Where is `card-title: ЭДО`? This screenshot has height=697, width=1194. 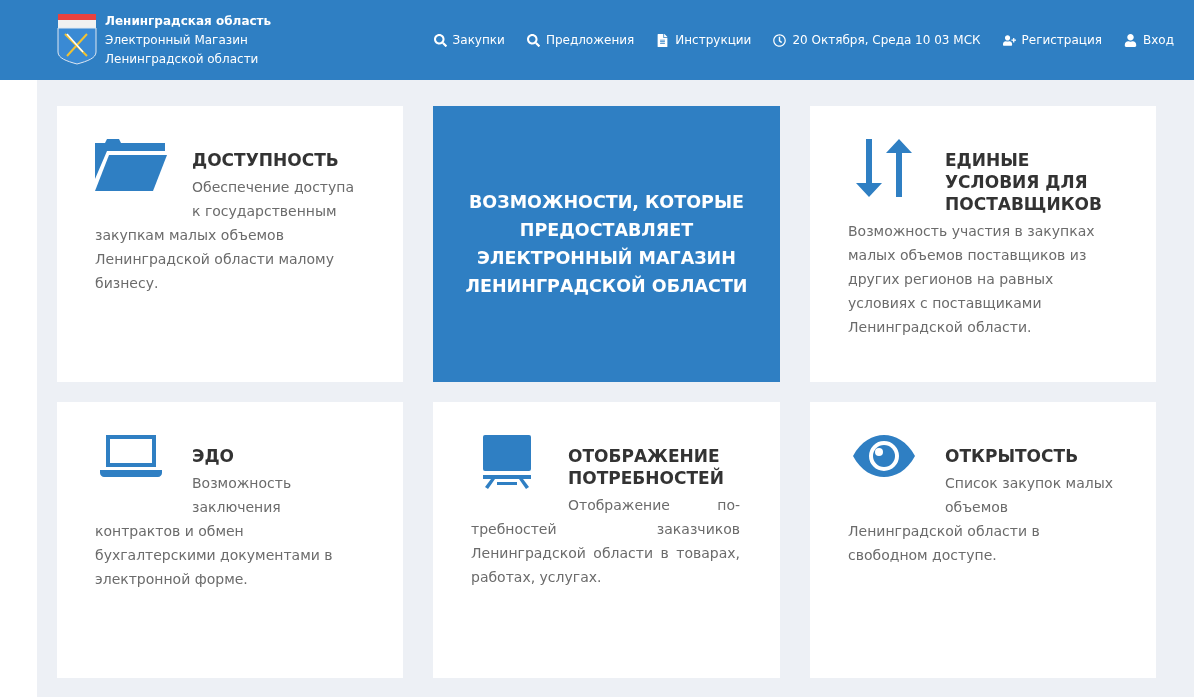 card-title: ЭДО is located at coordinates (214, 456).